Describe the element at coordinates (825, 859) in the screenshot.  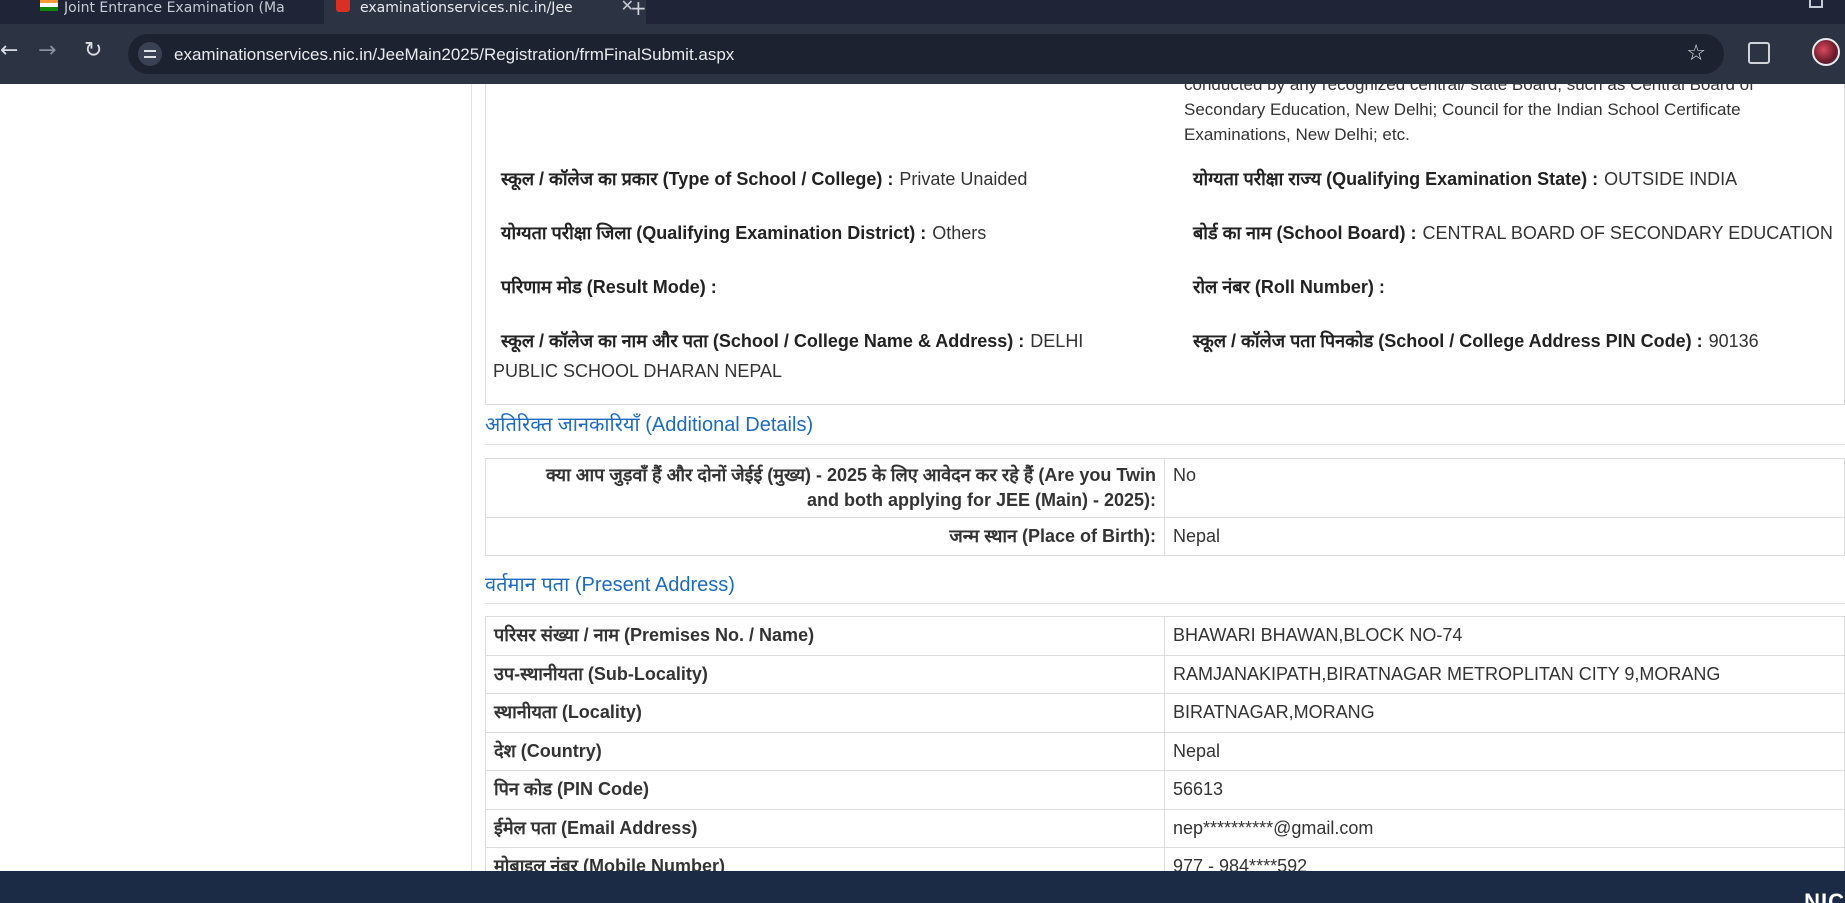
I see `address-label-cell: मोबाइल नंबर (Mobile Number)` at that location.